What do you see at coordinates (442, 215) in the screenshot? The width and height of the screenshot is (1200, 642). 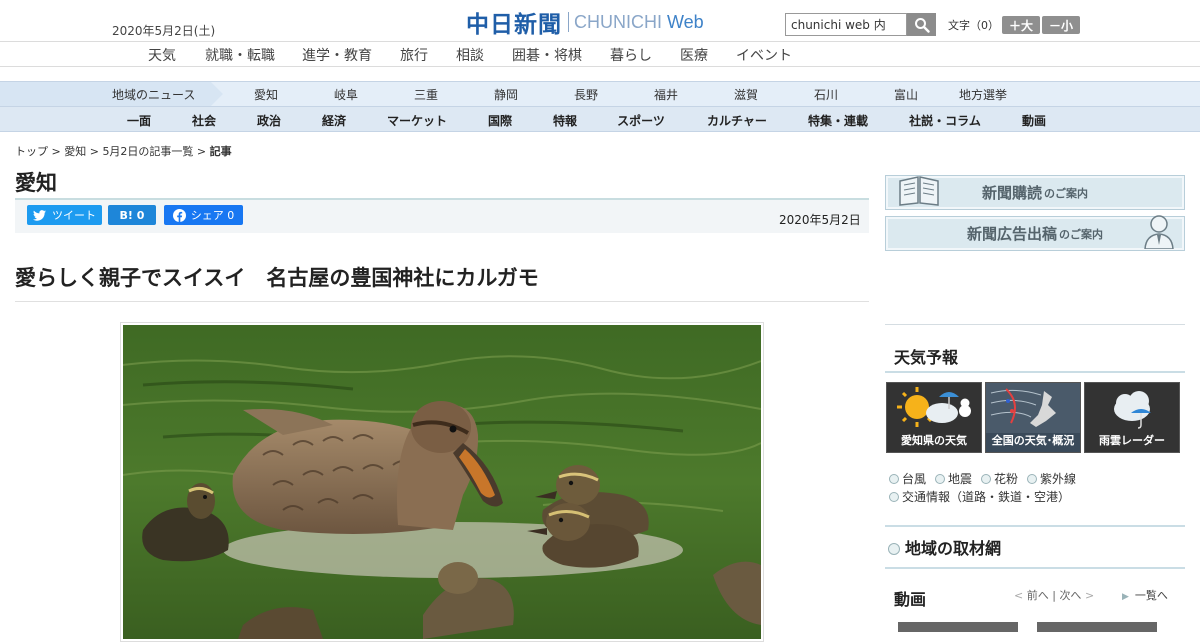 I see `share-bar: ツイート B! 0 シェア 0` at bounding box center [442, 215].